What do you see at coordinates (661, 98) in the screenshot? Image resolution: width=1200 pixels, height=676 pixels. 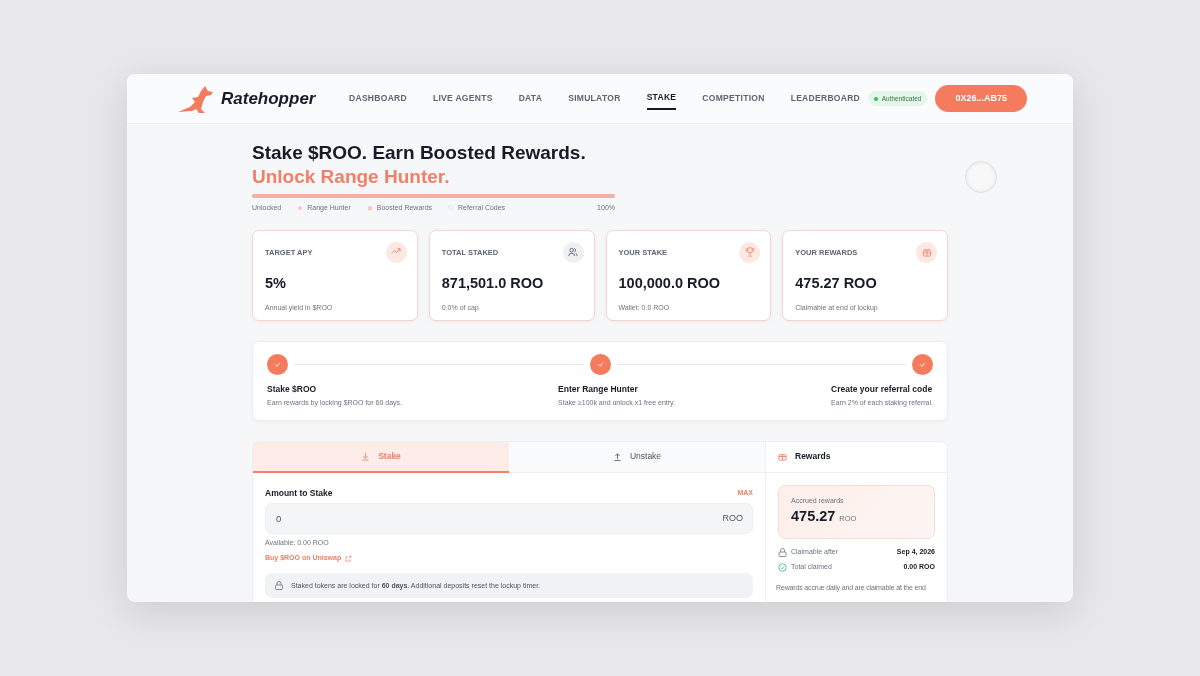 I see `nav-link: STAKE` at bounding box center [661, 98].